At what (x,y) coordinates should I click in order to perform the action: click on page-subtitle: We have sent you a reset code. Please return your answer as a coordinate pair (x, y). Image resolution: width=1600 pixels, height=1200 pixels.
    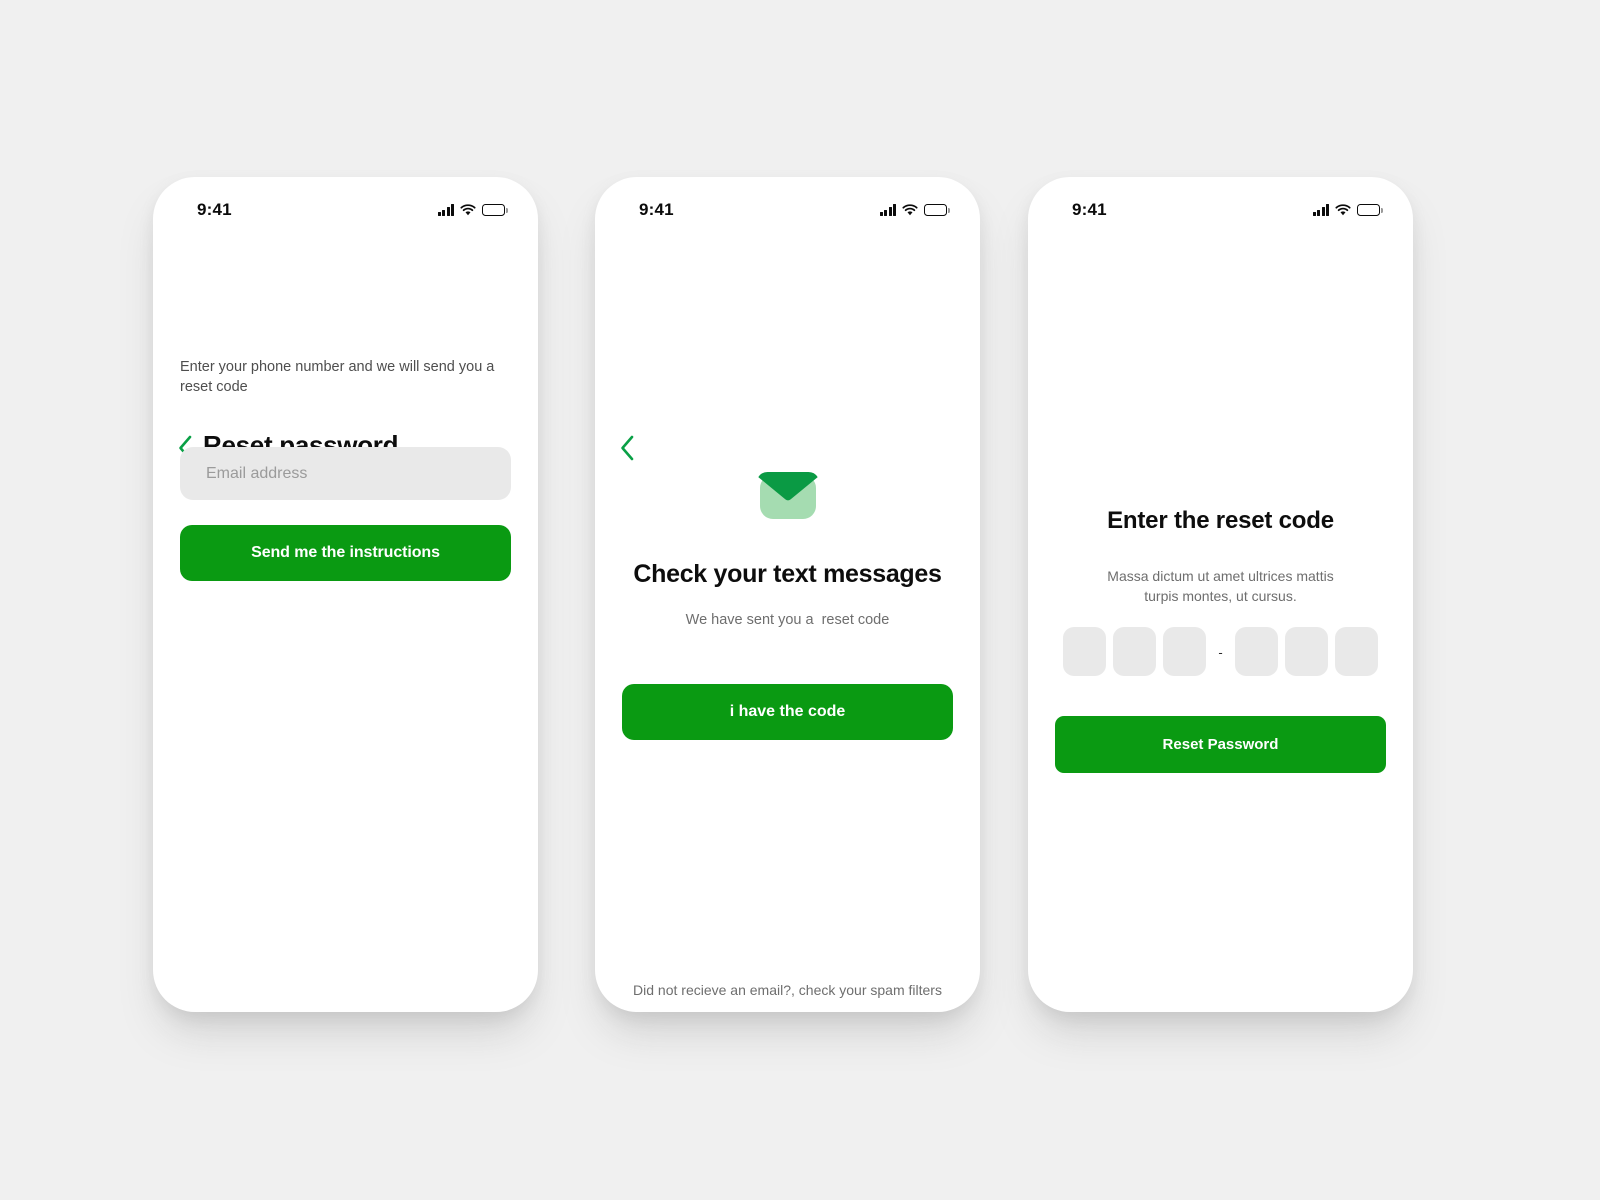
    Looking at the image, I should click on (787, 620).